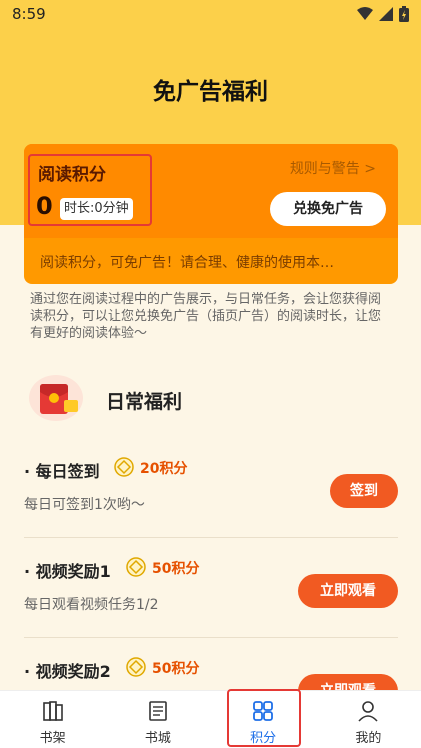 The image size is (421, 748). Describe the element at coordinates (404, 14) in the screenshot. I see `battery-icon` at that location.